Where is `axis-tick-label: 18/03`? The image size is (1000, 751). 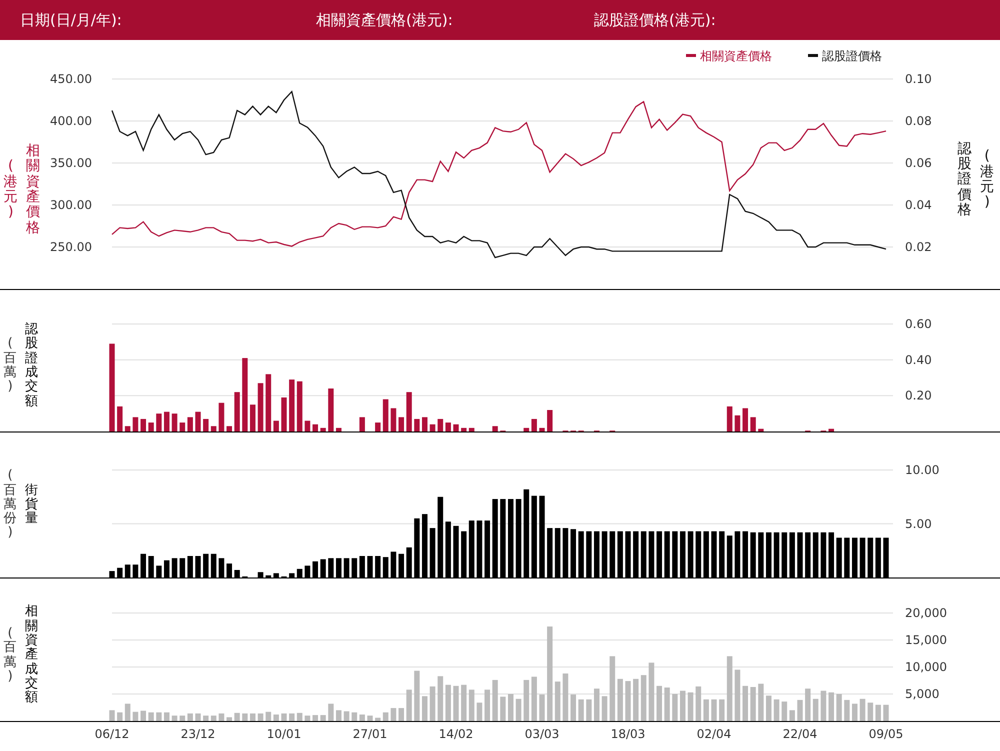 axis-tick-label: 18/03 is located at coordinates (628, 734).